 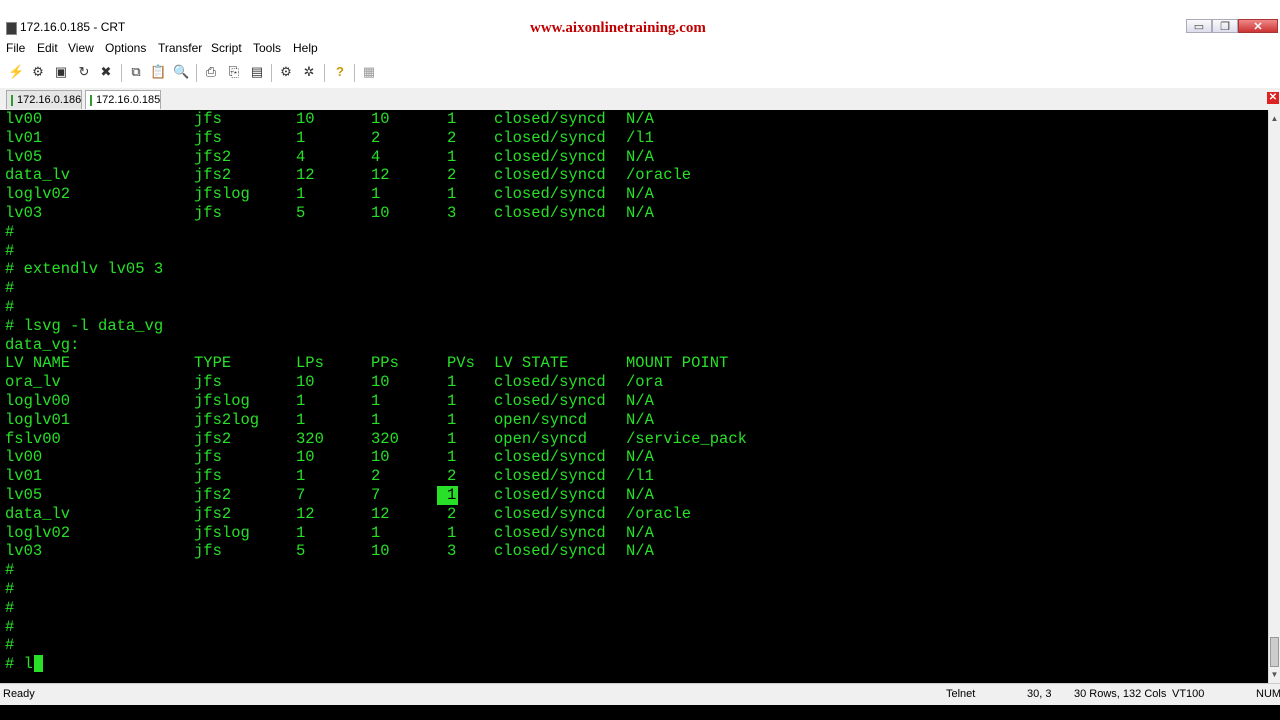 I want to click on close-button: ✕, so click(x=1258, y=26).